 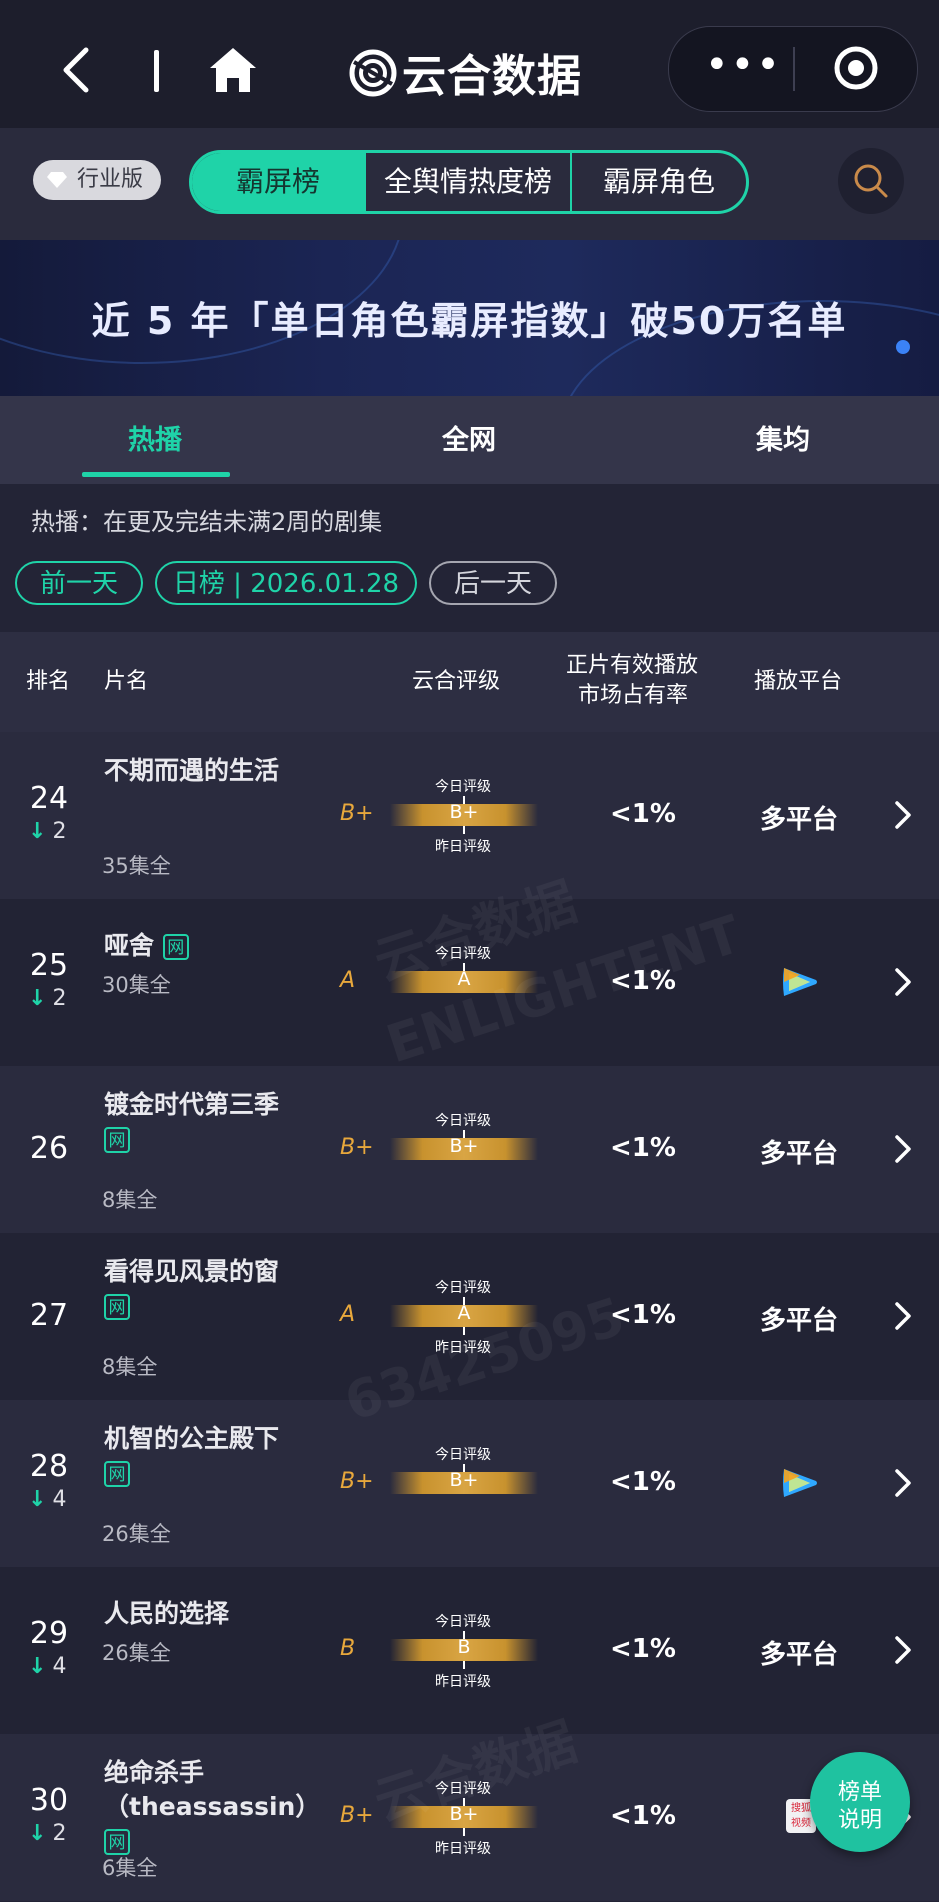 What do you see at coordinates (155, 437) in the screenshot?
I see `tab-hot-airing: 热播` at bounding box center [155, 437].